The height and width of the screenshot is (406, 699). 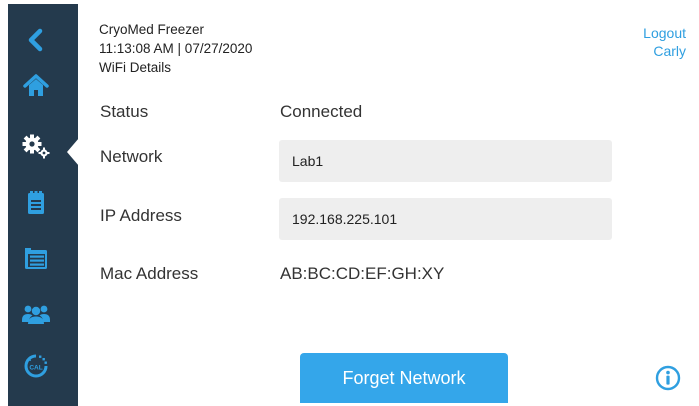 I want to click on status-value: Connected, so click(x=321, y=111).